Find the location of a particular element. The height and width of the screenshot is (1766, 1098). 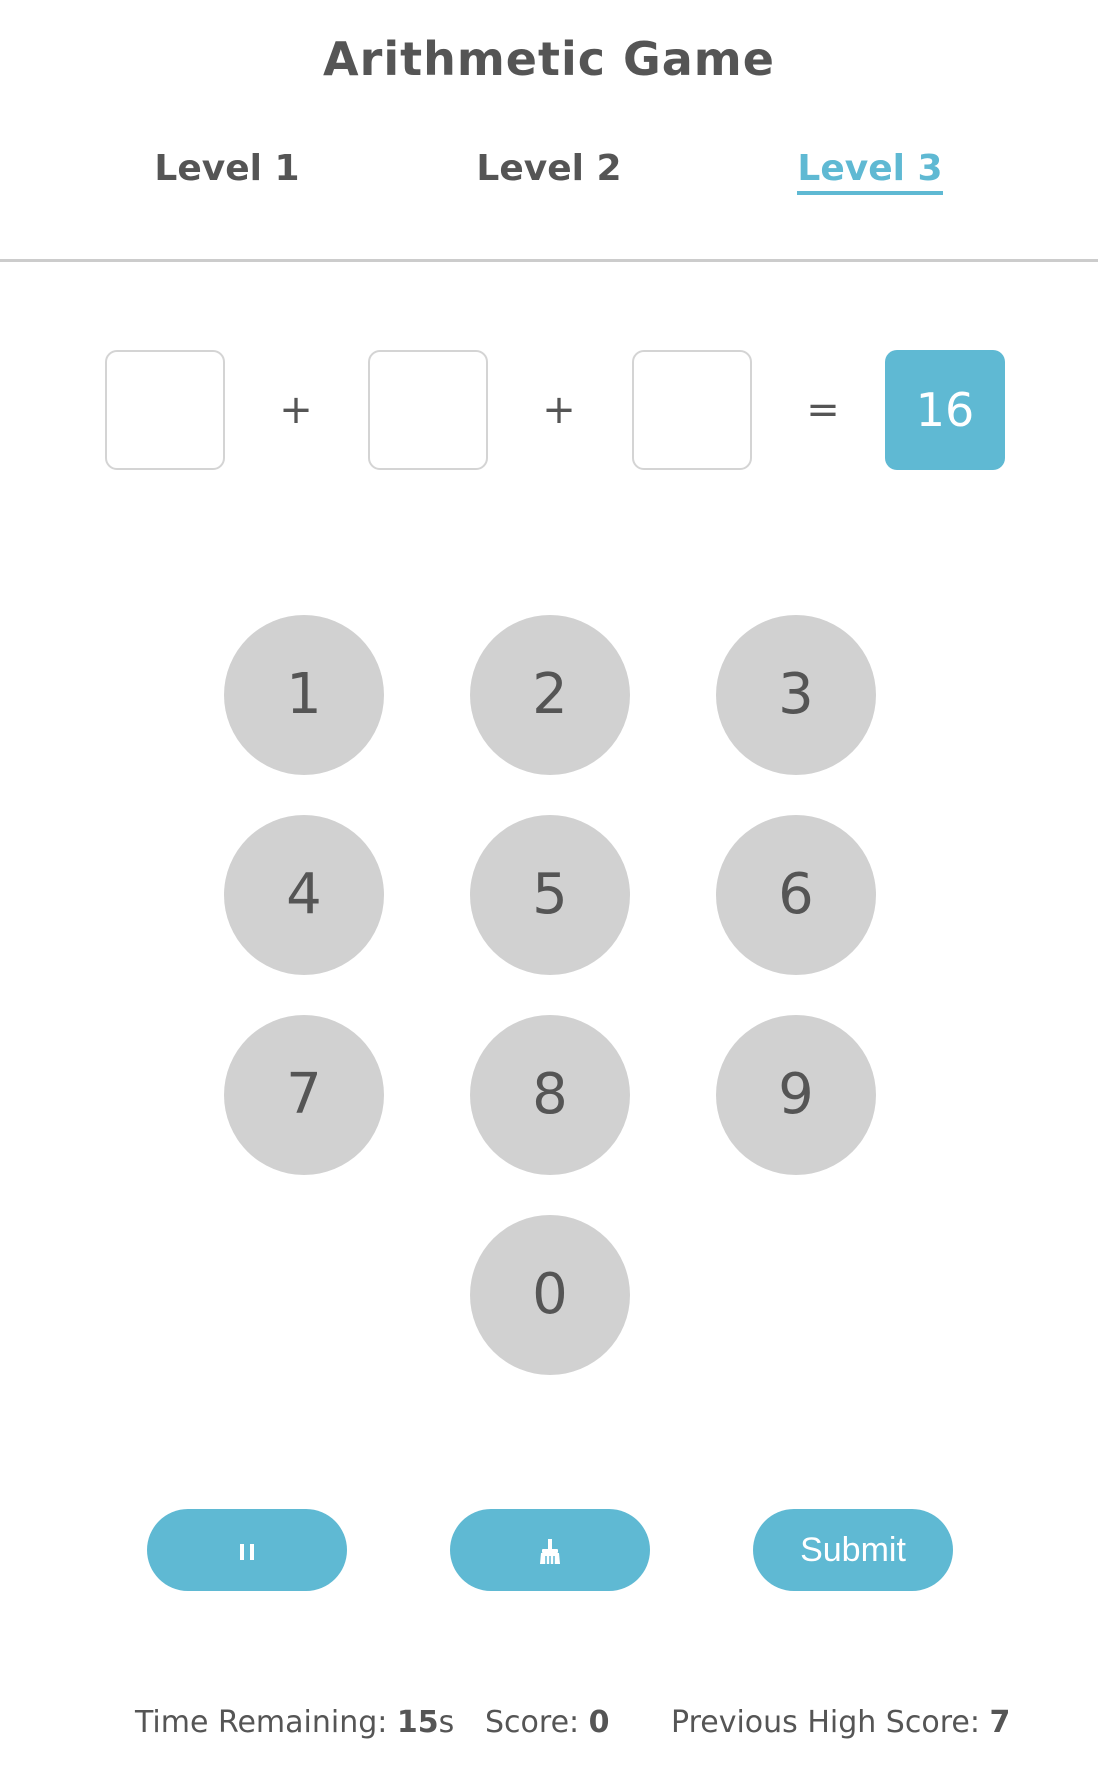

time-remaining-value: 15 is located at coordinates (417, 1722).